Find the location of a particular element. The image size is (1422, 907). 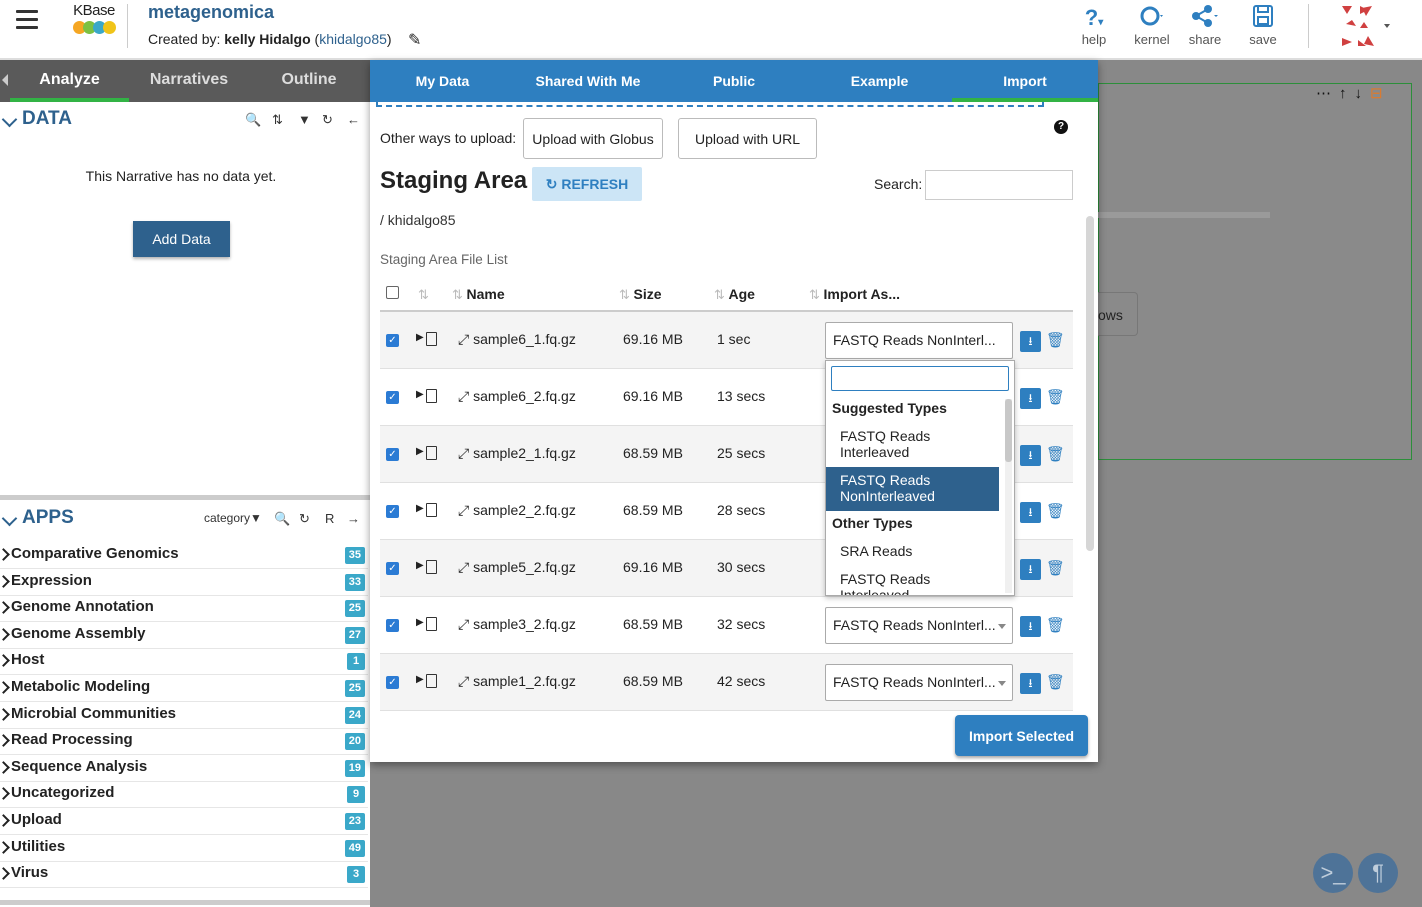

add-data-button: Add Data is located at coordinates (181, 239).